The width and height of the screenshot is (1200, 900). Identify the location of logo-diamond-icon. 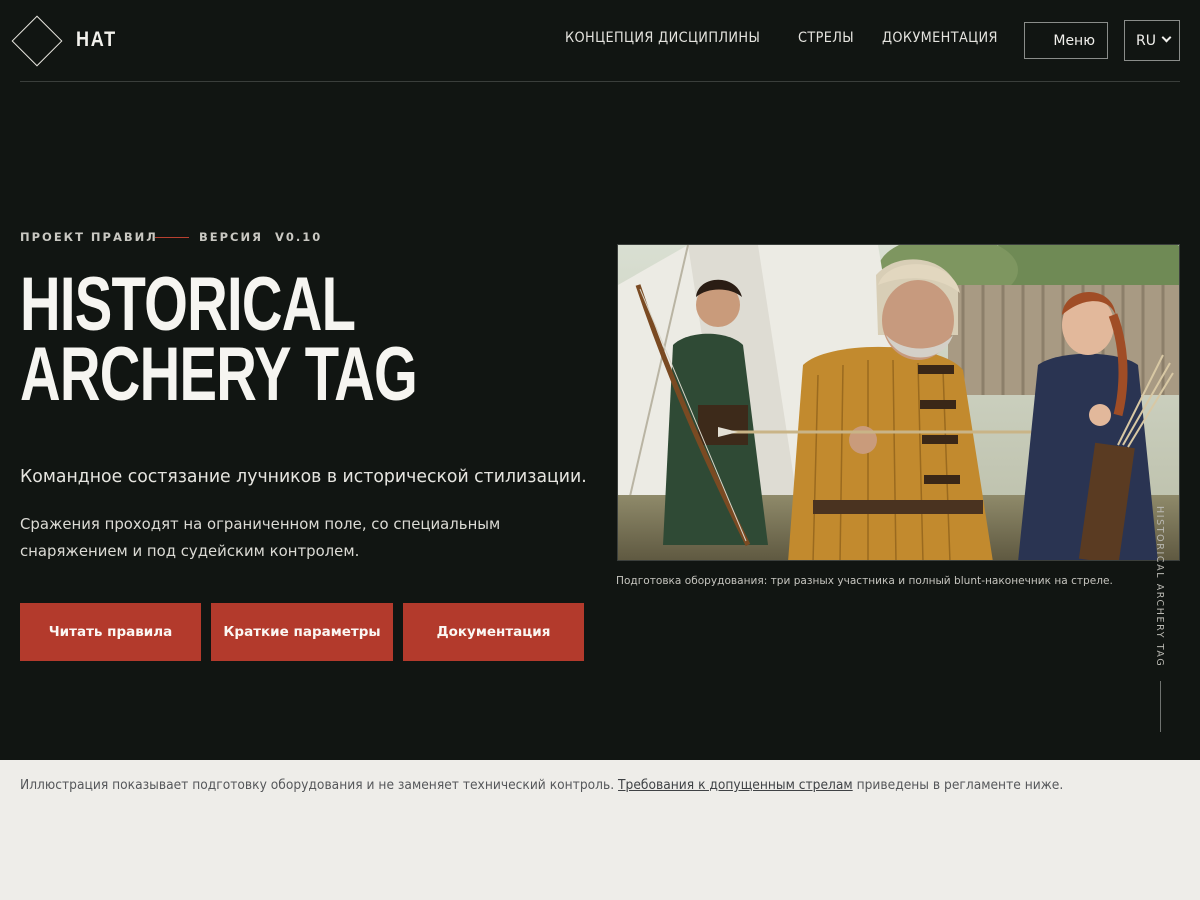
(37, 41).